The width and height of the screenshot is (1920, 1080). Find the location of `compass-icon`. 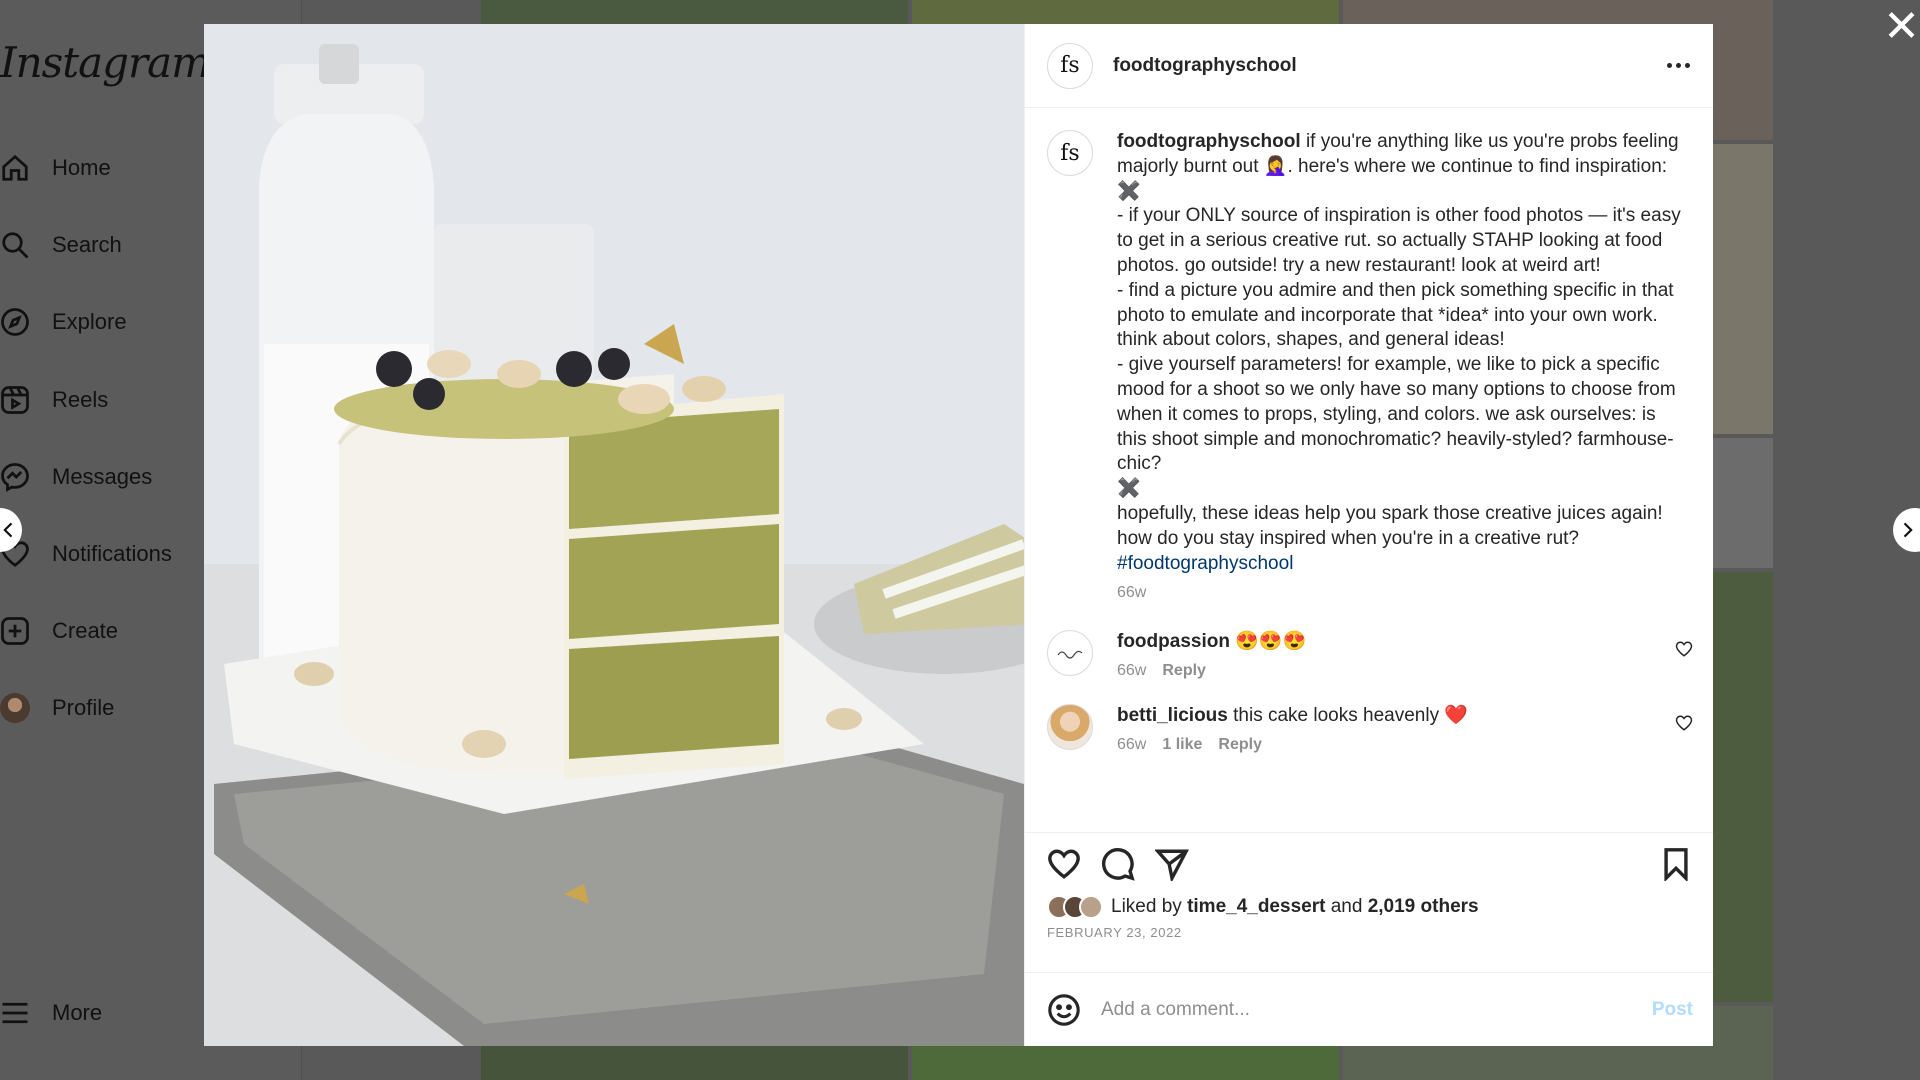

compass-icon is located at coordinates (15, 322).